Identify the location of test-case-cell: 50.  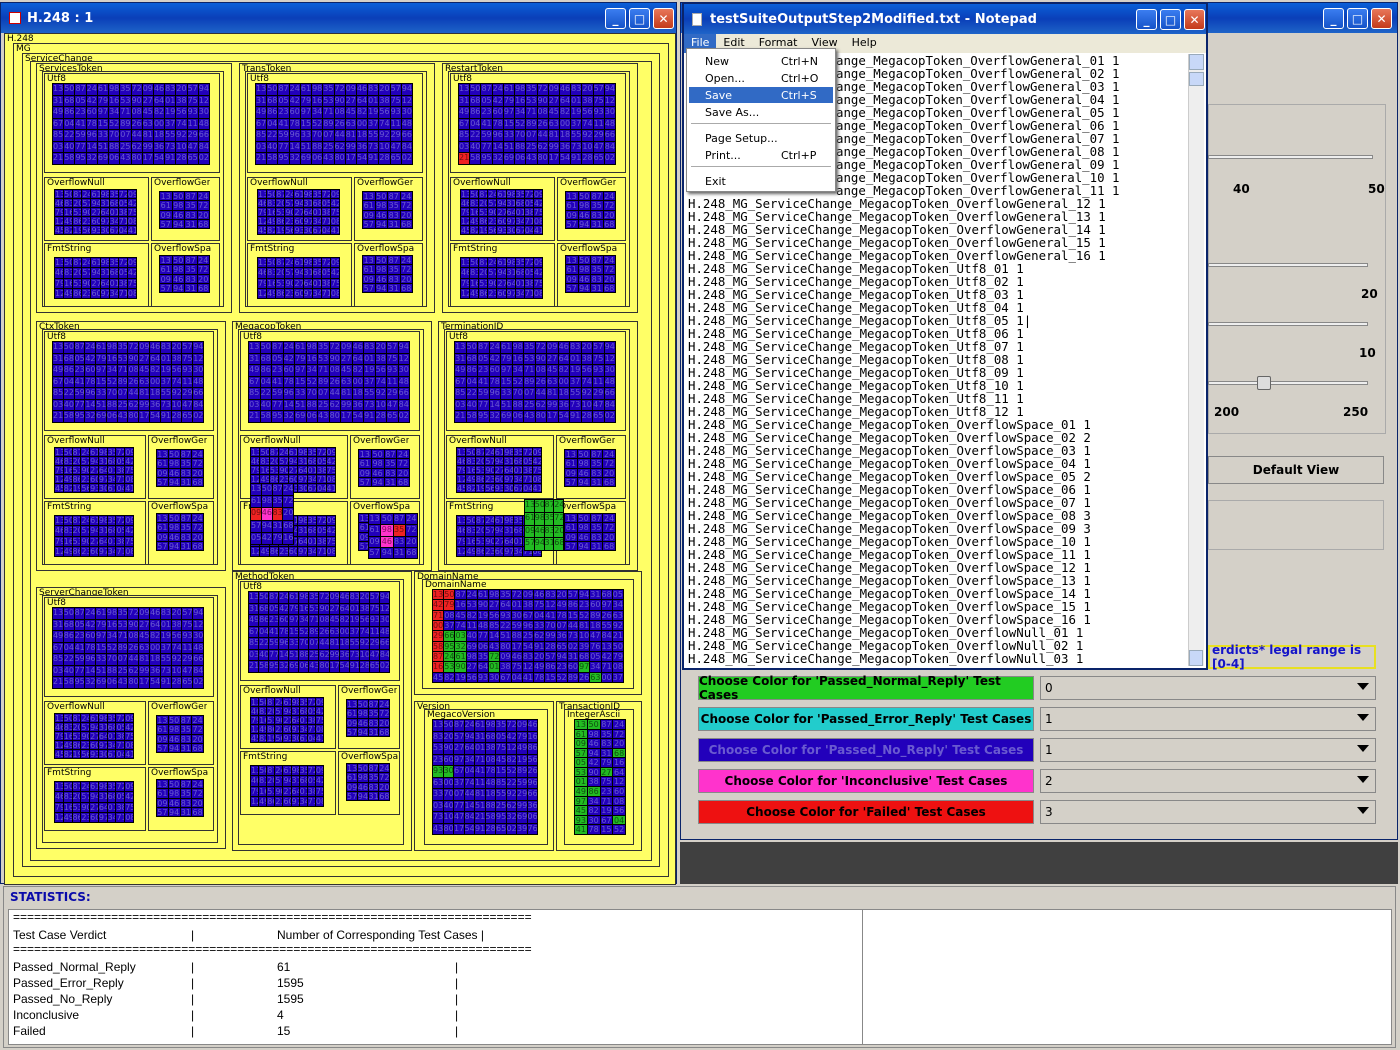
(362, 704).